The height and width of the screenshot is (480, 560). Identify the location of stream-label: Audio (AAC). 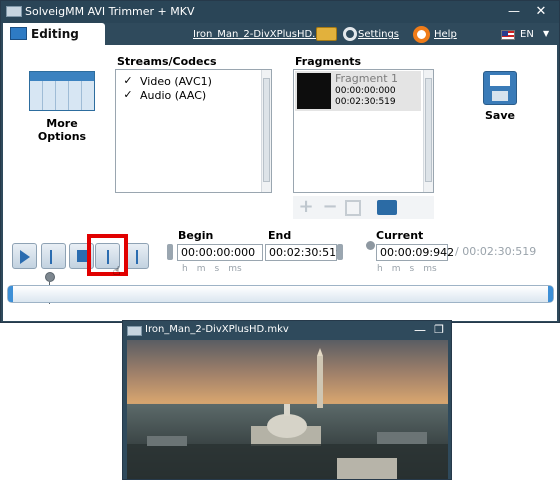
(173, 95).